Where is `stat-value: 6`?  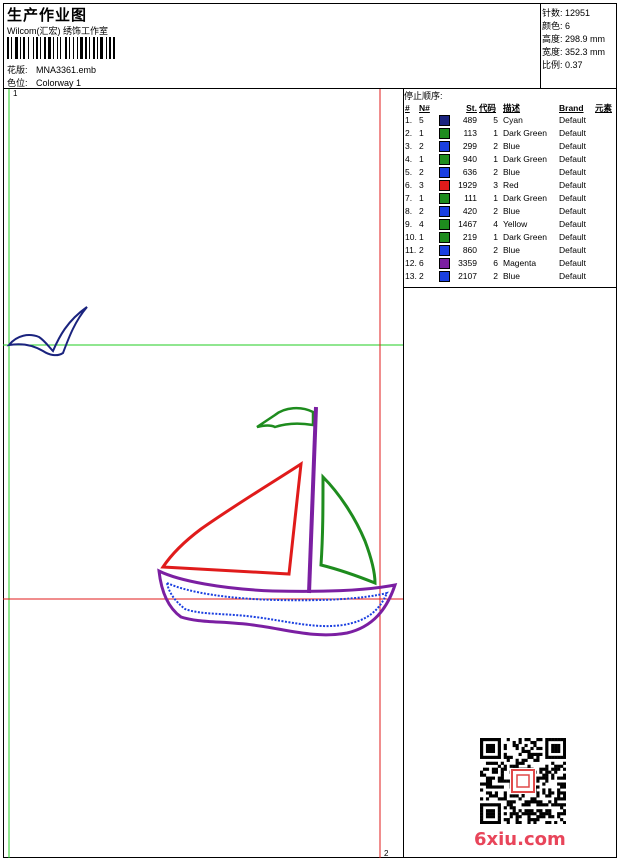 stat-value: 6 is located at coordinates (568, 26).